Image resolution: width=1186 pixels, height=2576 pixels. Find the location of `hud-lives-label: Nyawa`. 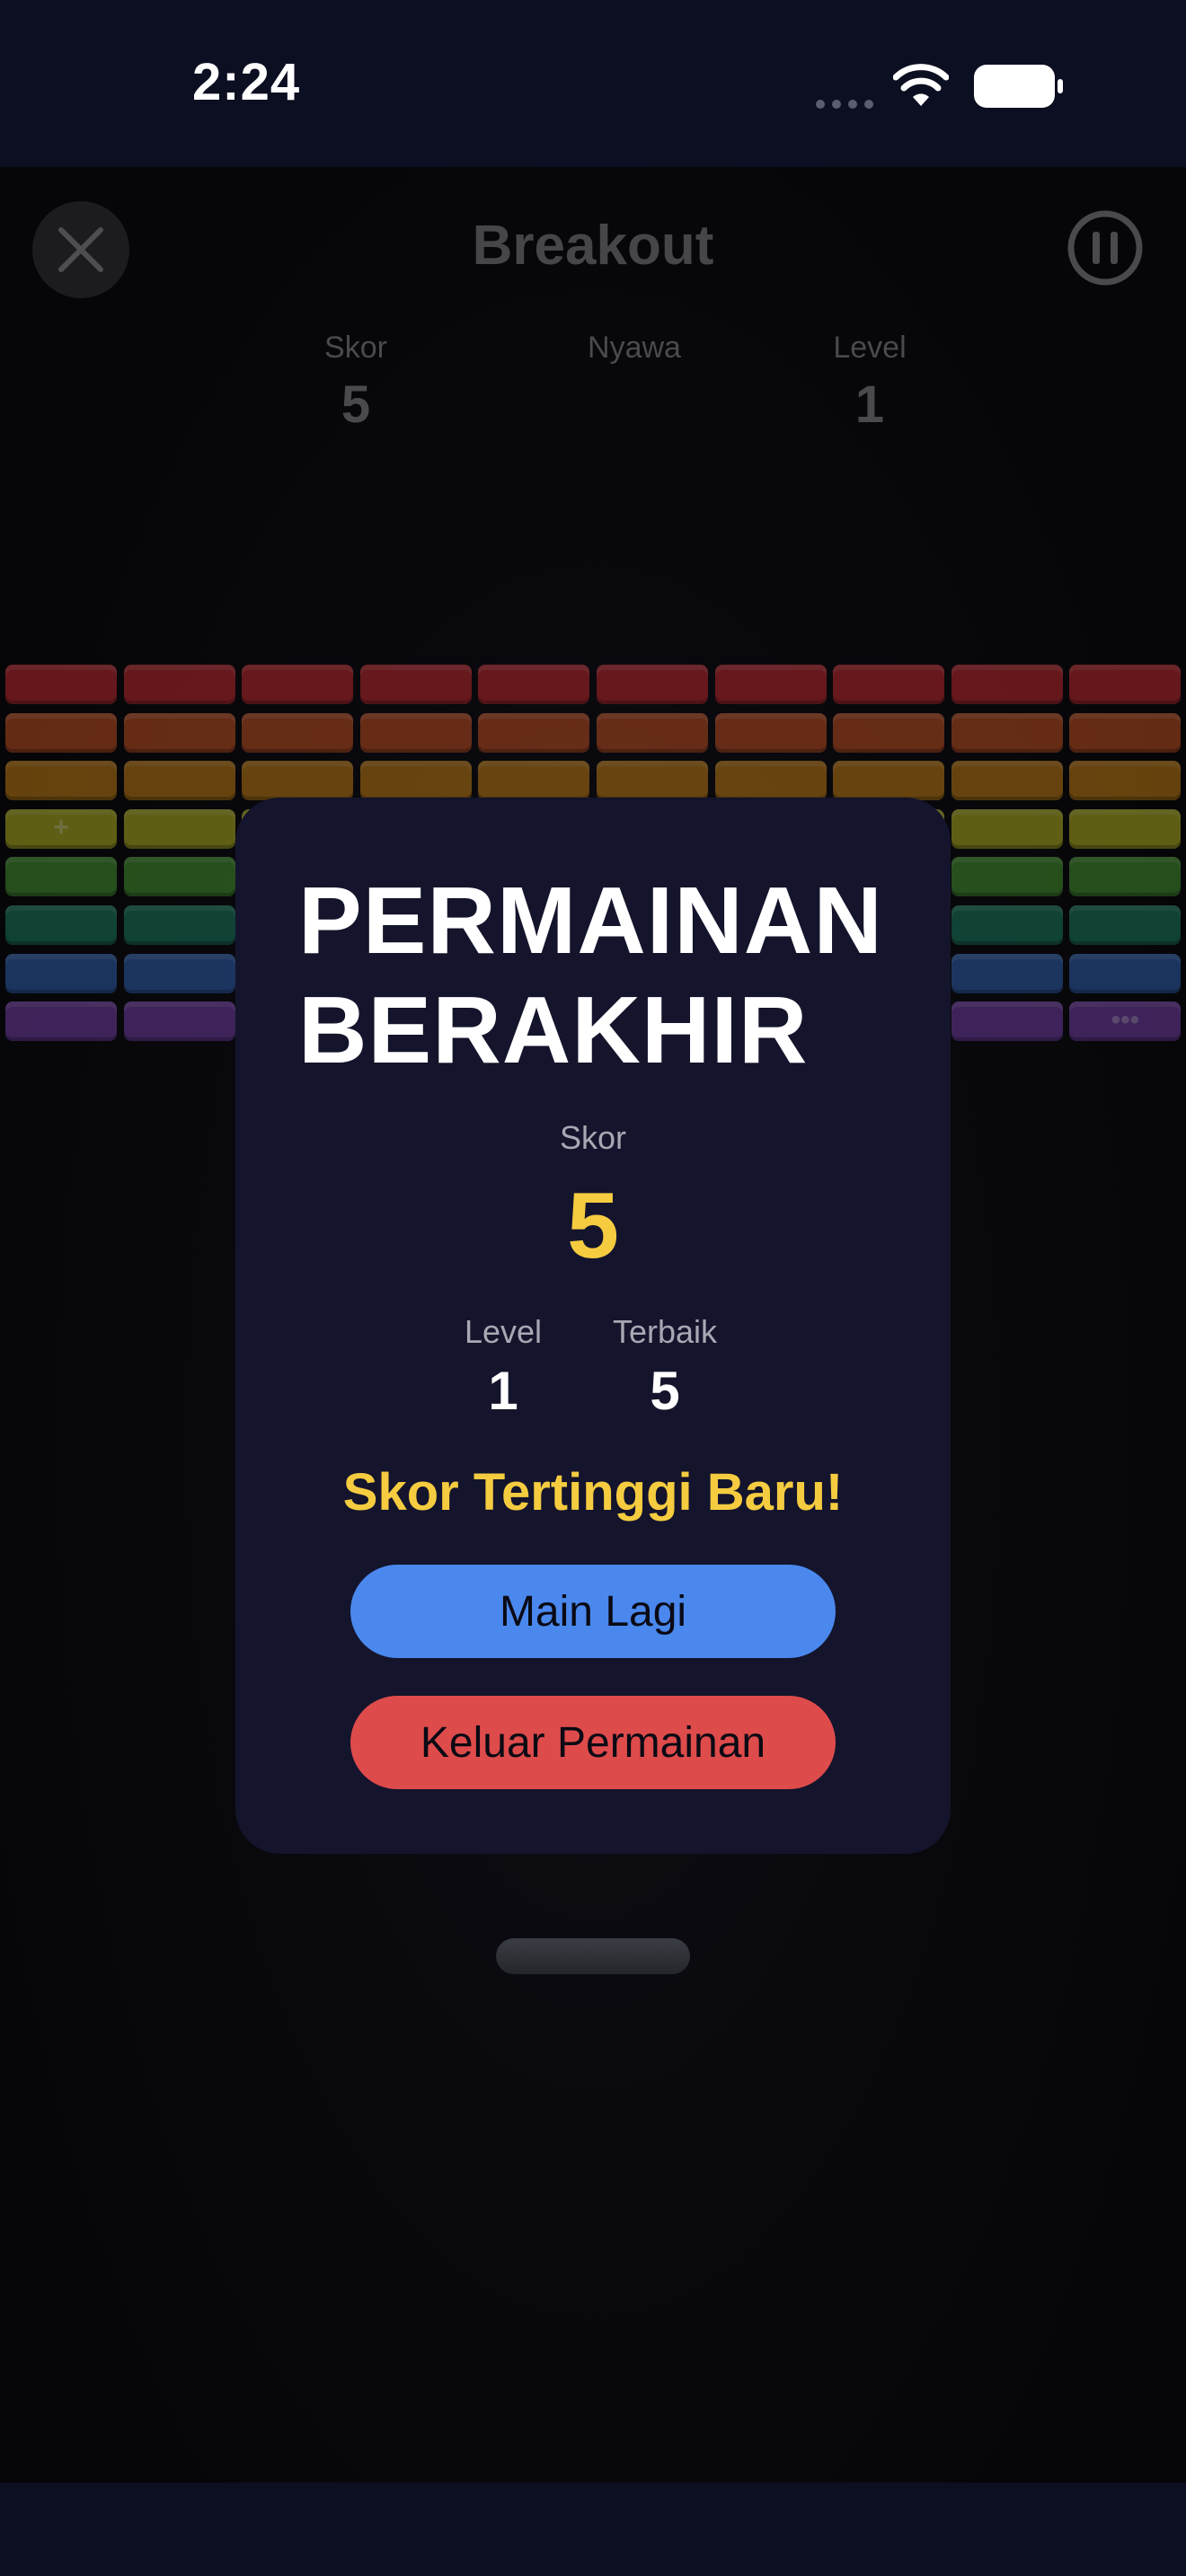

hud-lives-label: Nyawa is located at coordinates (634, 348).